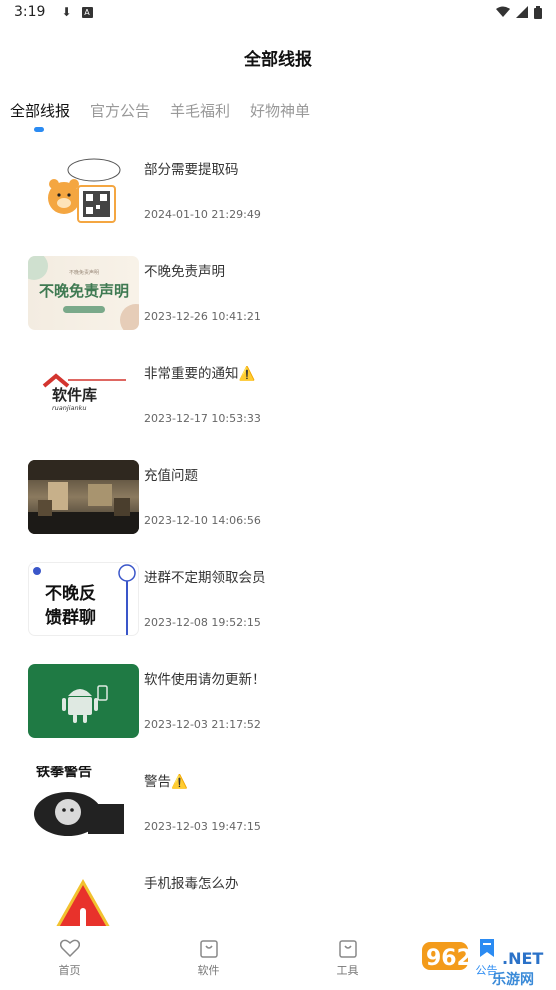 This screenshot has height=990, width=556. I want to click on news-thumbnail: 软件库 ruanjianku, so click(83, 395).